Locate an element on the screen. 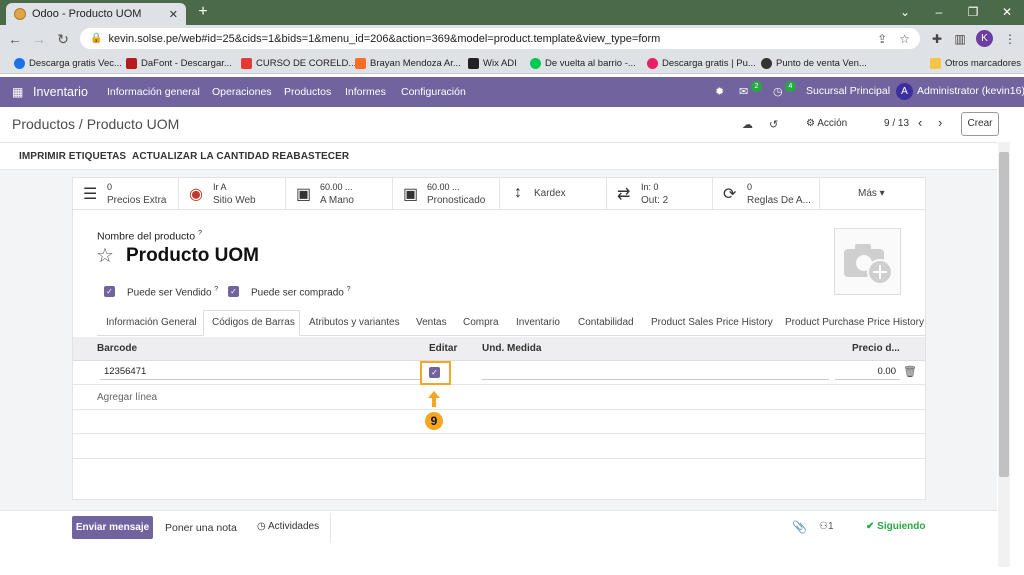 The height and width of the screenshot is (575, 1024). smart-button-extra-prices: ☰ 0 Precios Extra is located at coordinates (126, 194).